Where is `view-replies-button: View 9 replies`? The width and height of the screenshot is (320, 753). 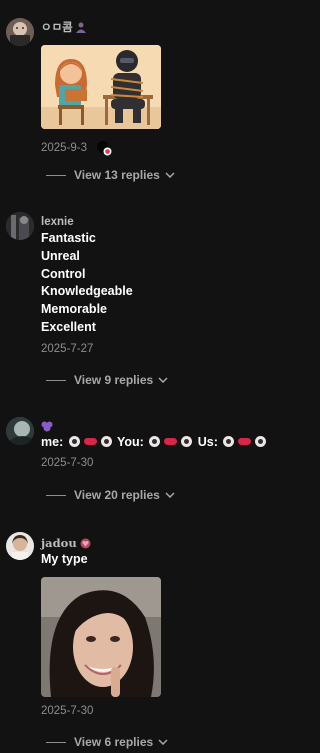 view-replies-button: View 9 replies is located at coordinates (107, 380).